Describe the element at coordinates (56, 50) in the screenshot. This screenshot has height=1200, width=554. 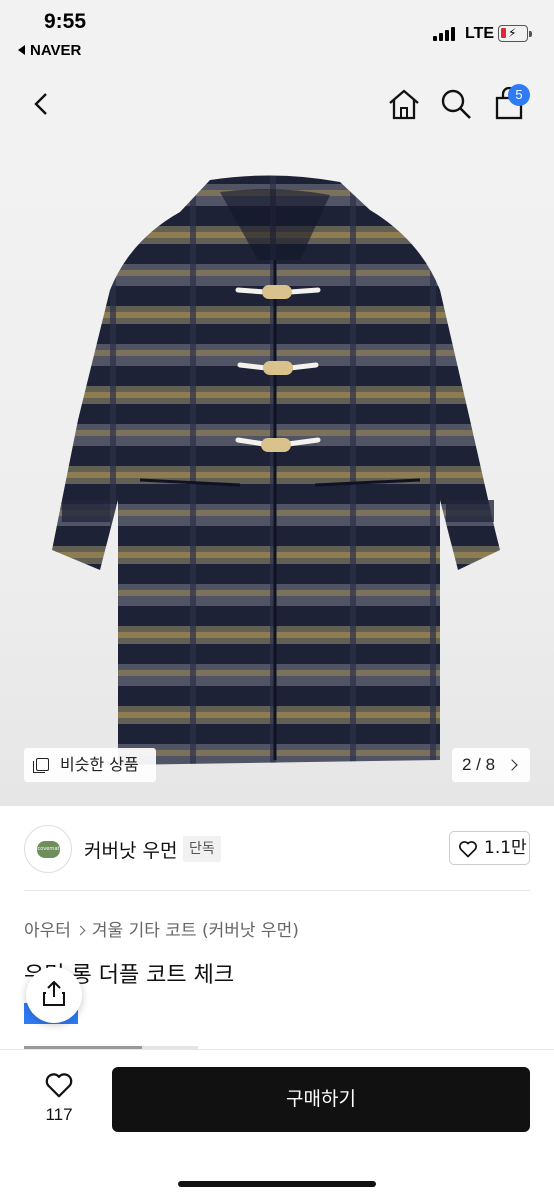
I see `back-app-label: NAVER` at that location.